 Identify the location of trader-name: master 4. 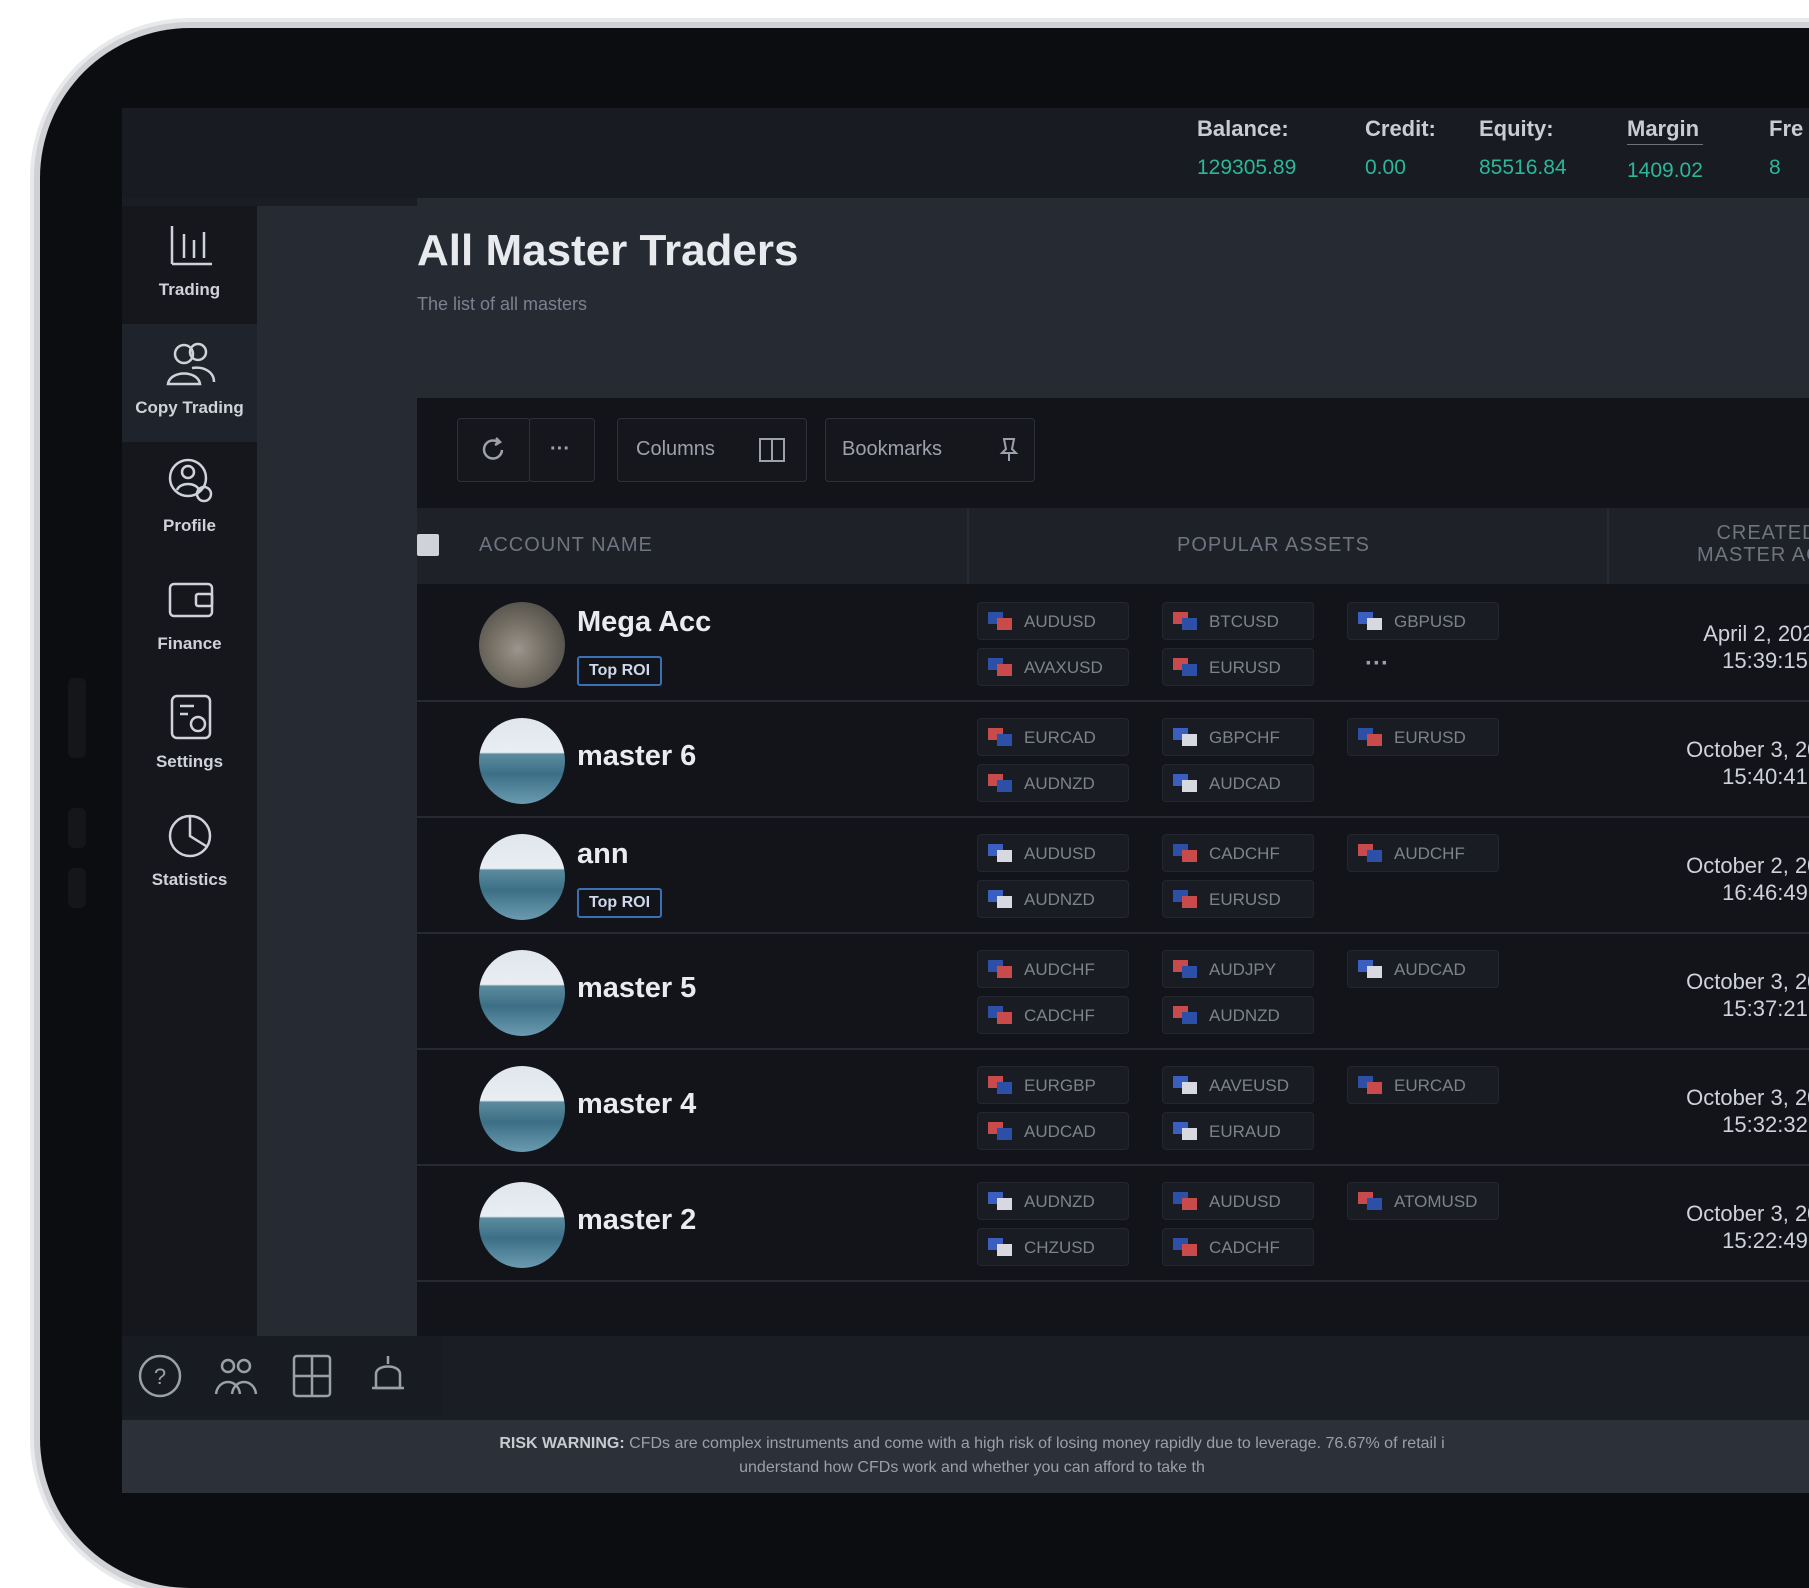
(636, 1104).